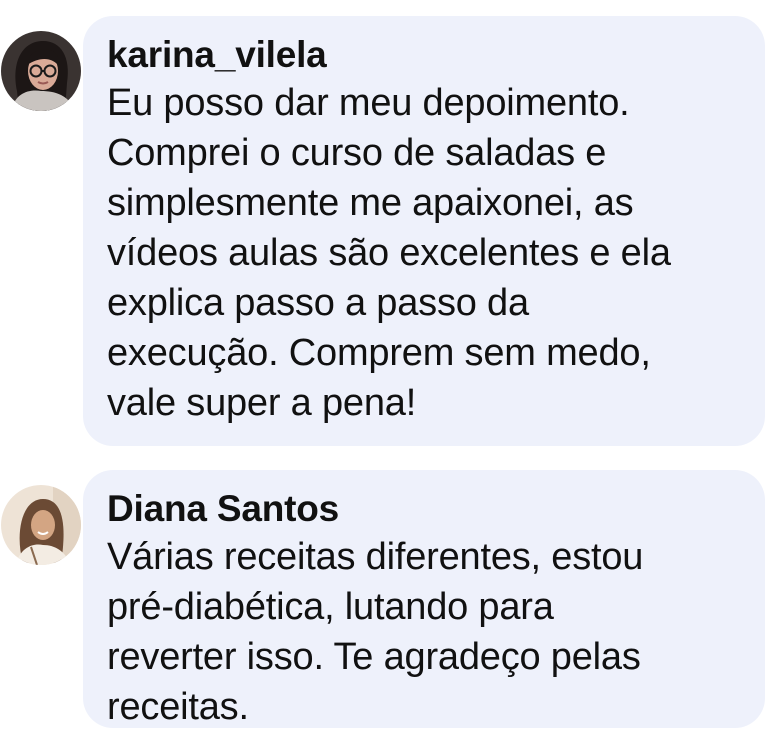 The image size is (768, 742). I want to click on profile-photo-karina, so click(41, 71).